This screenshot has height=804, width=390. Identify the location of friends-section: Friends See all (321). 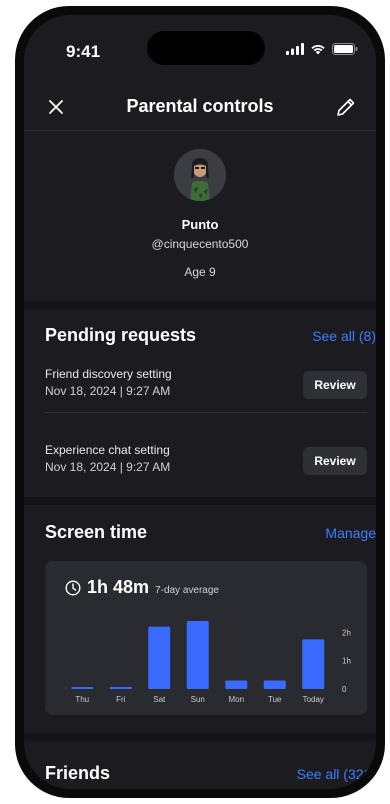
(200, 765).